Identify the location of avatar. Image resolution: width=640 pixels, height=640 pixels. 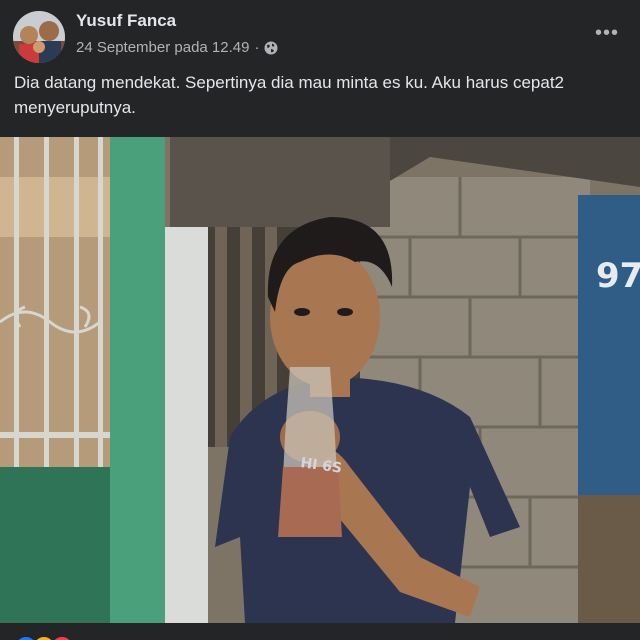
(39, 37).